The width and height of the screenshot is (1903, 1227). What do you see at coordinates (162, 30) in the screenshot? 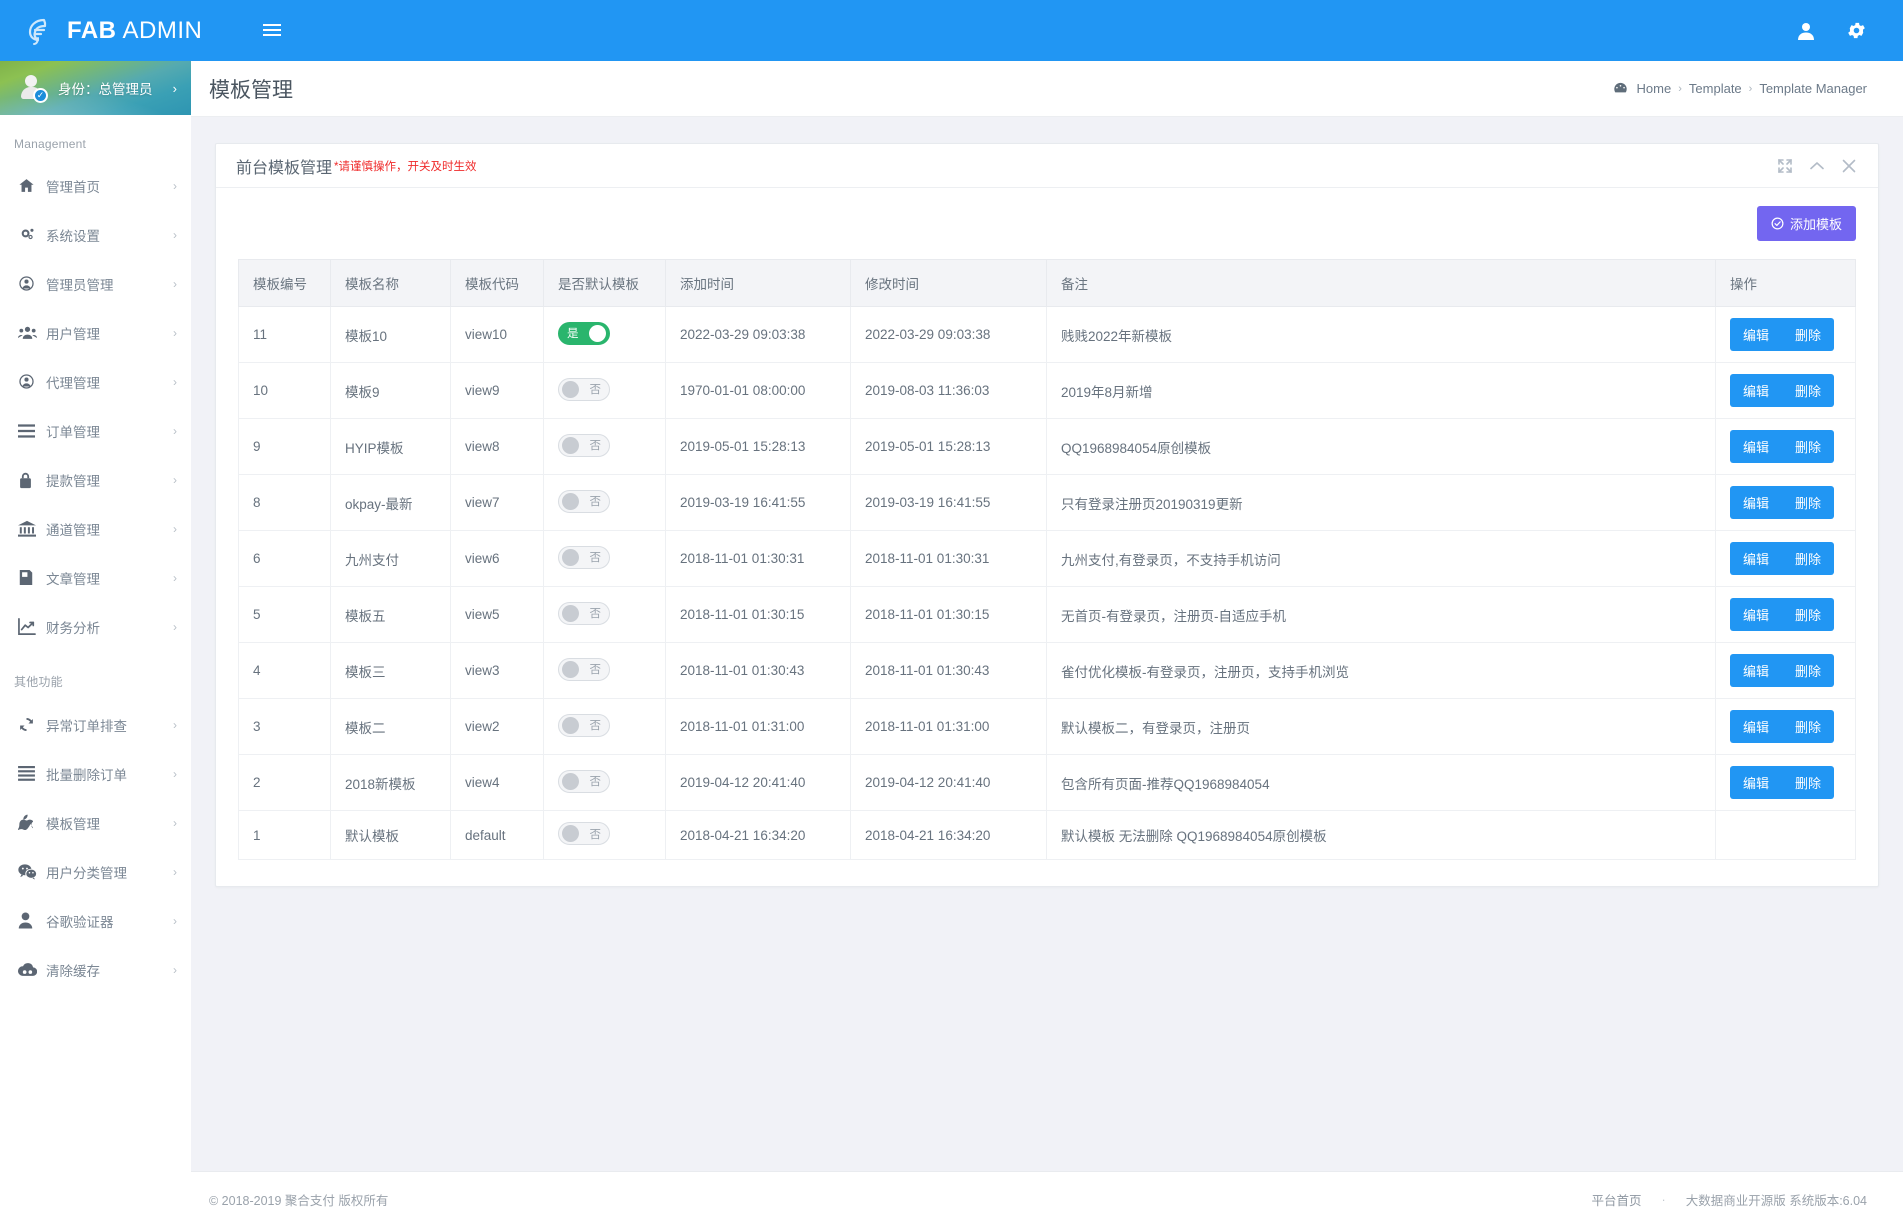
I see `brand-light: ADMIN` at bounding box center [162, 30].